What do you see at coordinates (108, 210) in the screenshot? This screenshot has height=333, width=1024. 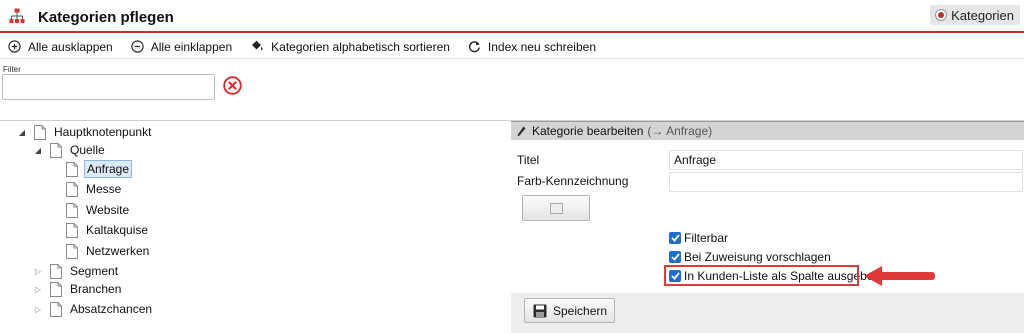 I see `tree-node-label: Website` at bounding box center [108, 210].